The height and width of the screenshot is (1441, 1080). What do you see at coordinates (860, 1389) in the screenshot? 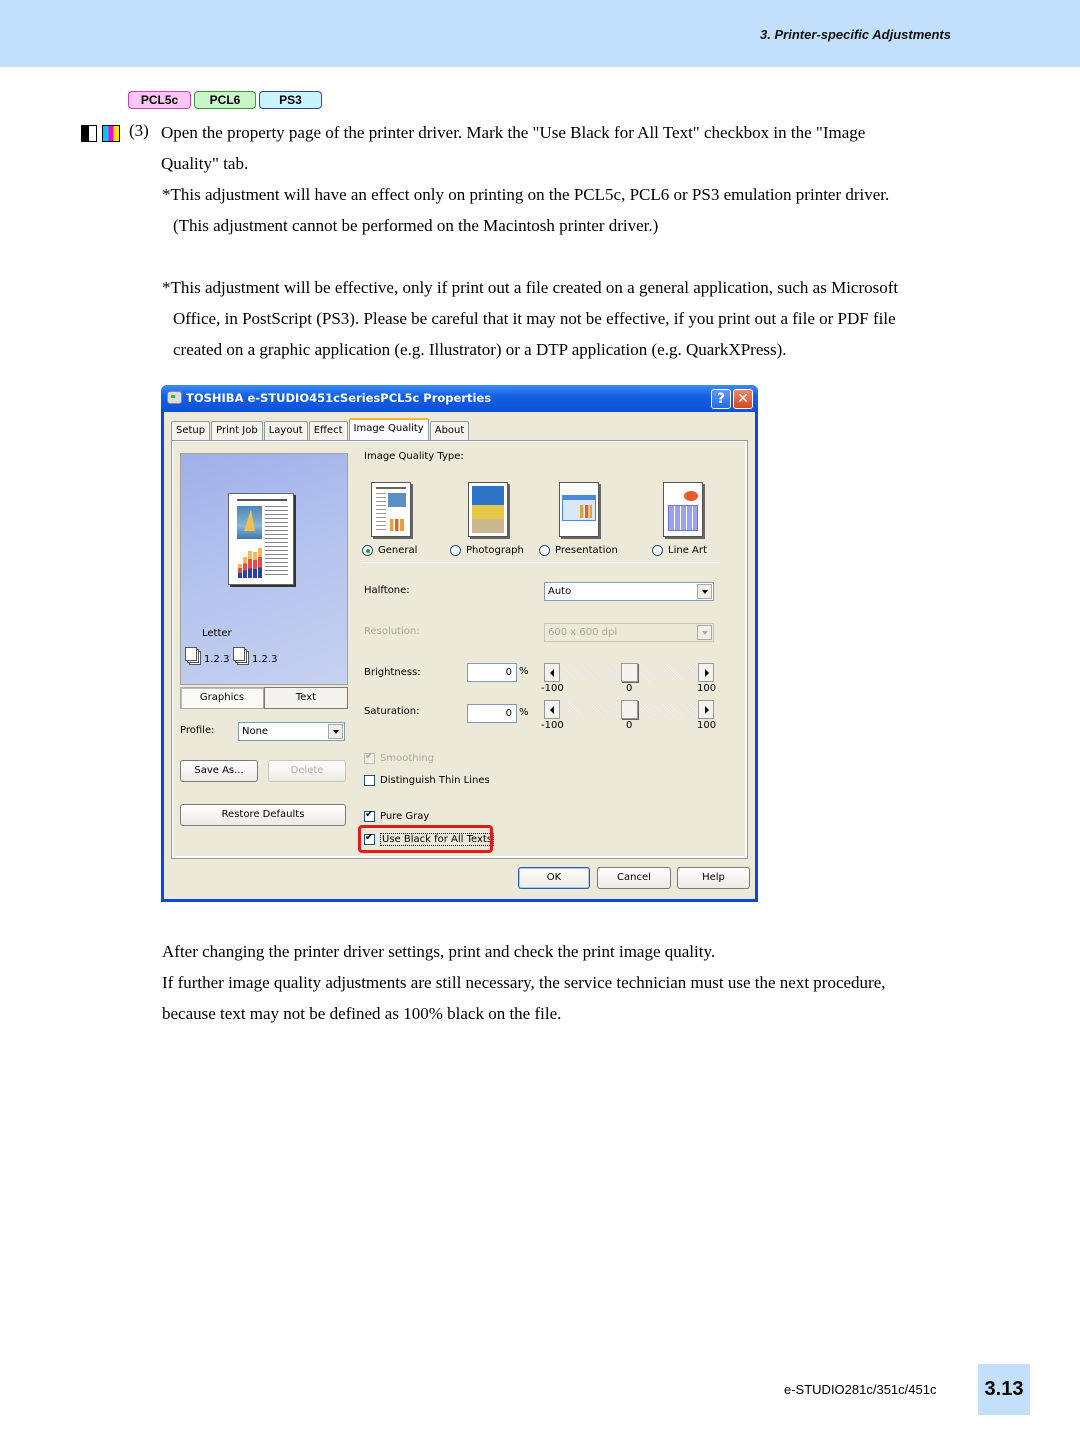
I see `model-name: e-STUDIO281c/351c/451c` at bounding box center [860, 1389].